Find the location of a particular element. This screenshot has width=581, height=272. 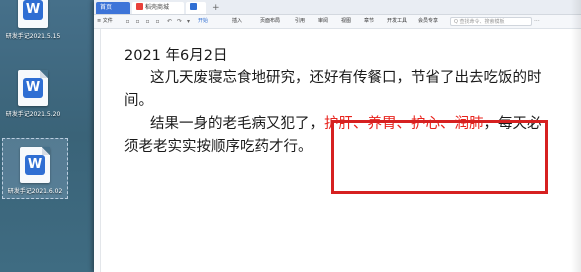

date-line: 2021 年6月2日 is located at coordinates (176, 56).